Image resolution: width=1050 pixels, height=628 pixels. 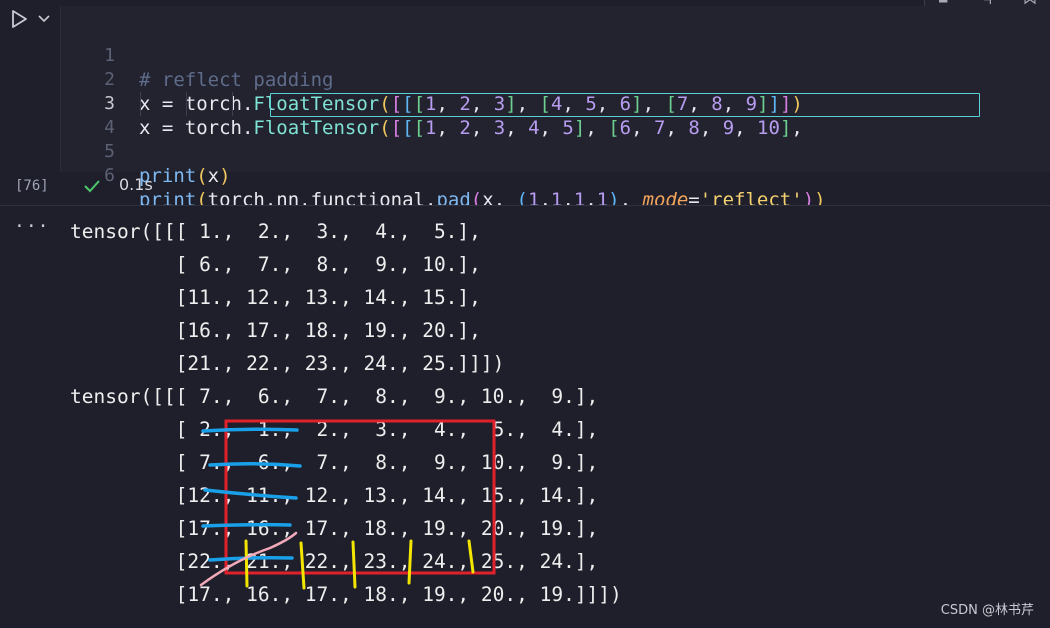 I want to click on execution-count: [76], so click(x=32, y=186).